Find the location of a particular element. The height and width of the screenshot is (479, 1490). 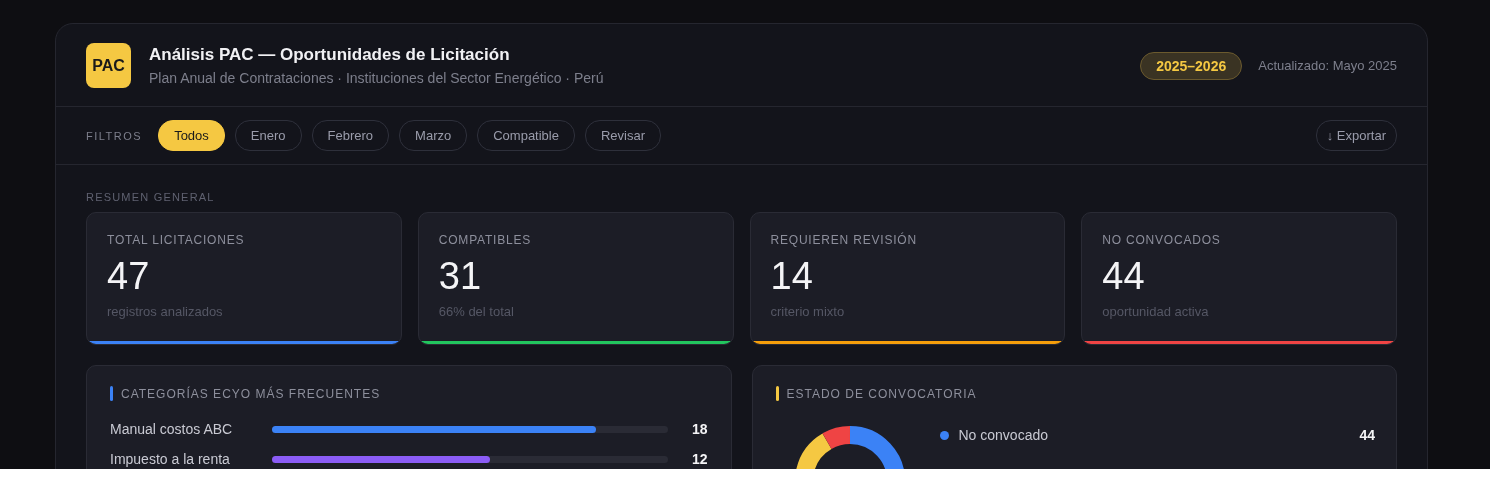

period-badge: 2025–2026 is located at coordinates (1191, 65).